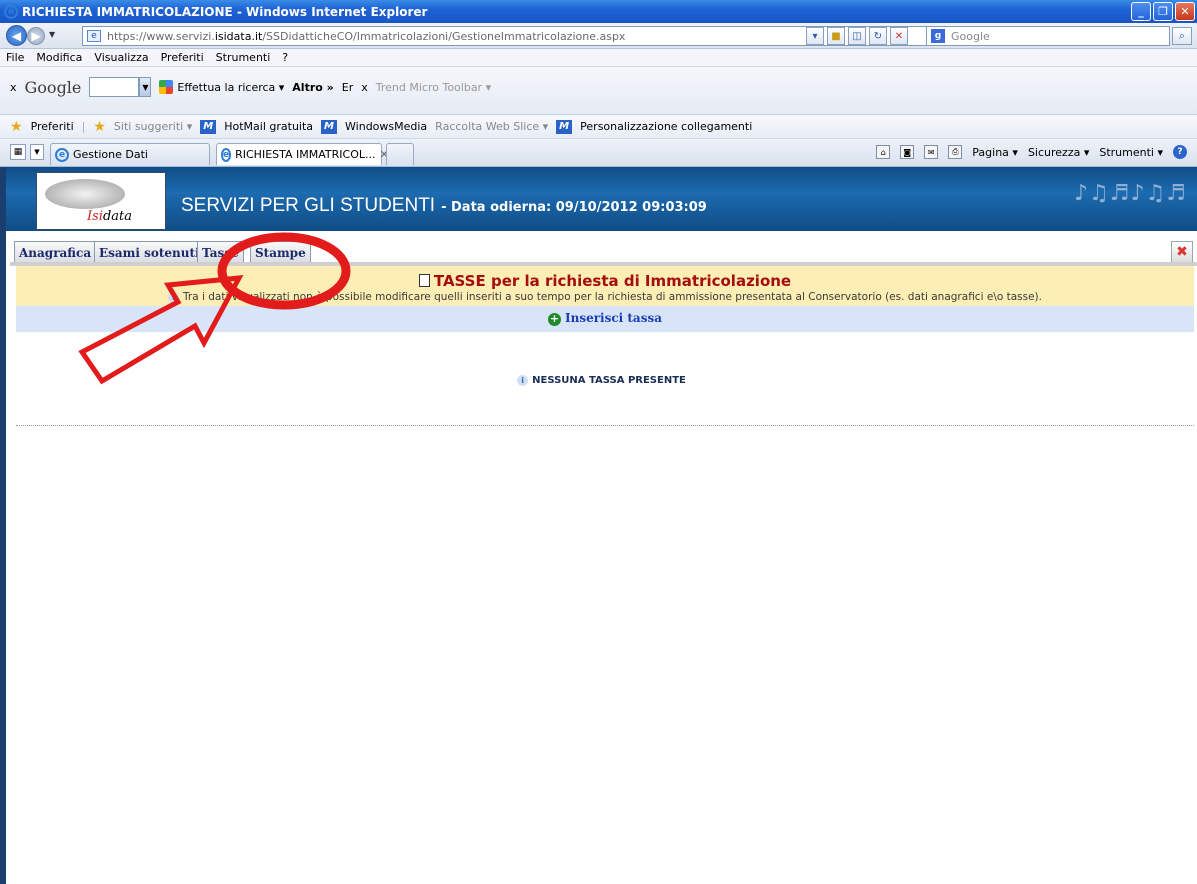  What do you see at coordinates (99, 127) in the screenshot?
I see `add-favorite-icon: ★` at bounding box center [99, 127].